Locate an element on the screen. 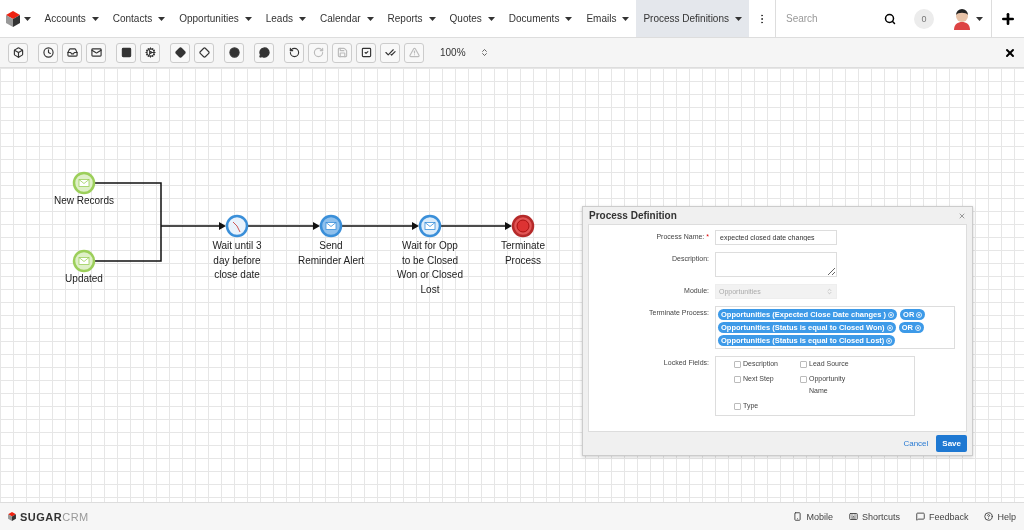 The image size is (1024, 530). nav-tab: Contacts is located at coordinates (139, 18).